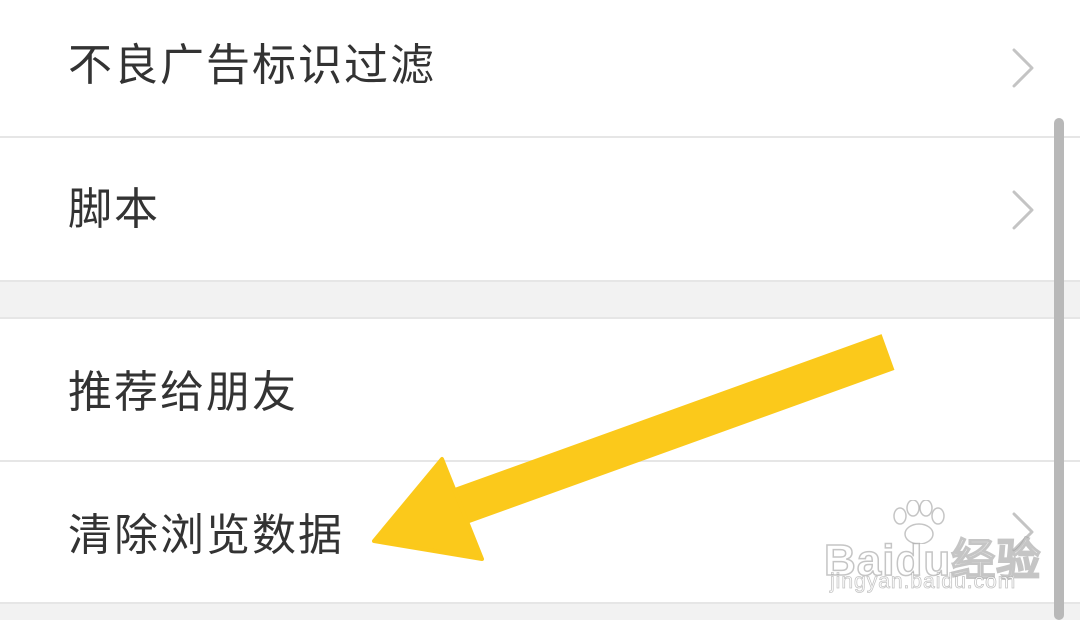 The height and width of the screenshot is (620, 1080). Describe the element at coordinates (1059, 369) in the screenshot. I see `scrollbar` at that location.